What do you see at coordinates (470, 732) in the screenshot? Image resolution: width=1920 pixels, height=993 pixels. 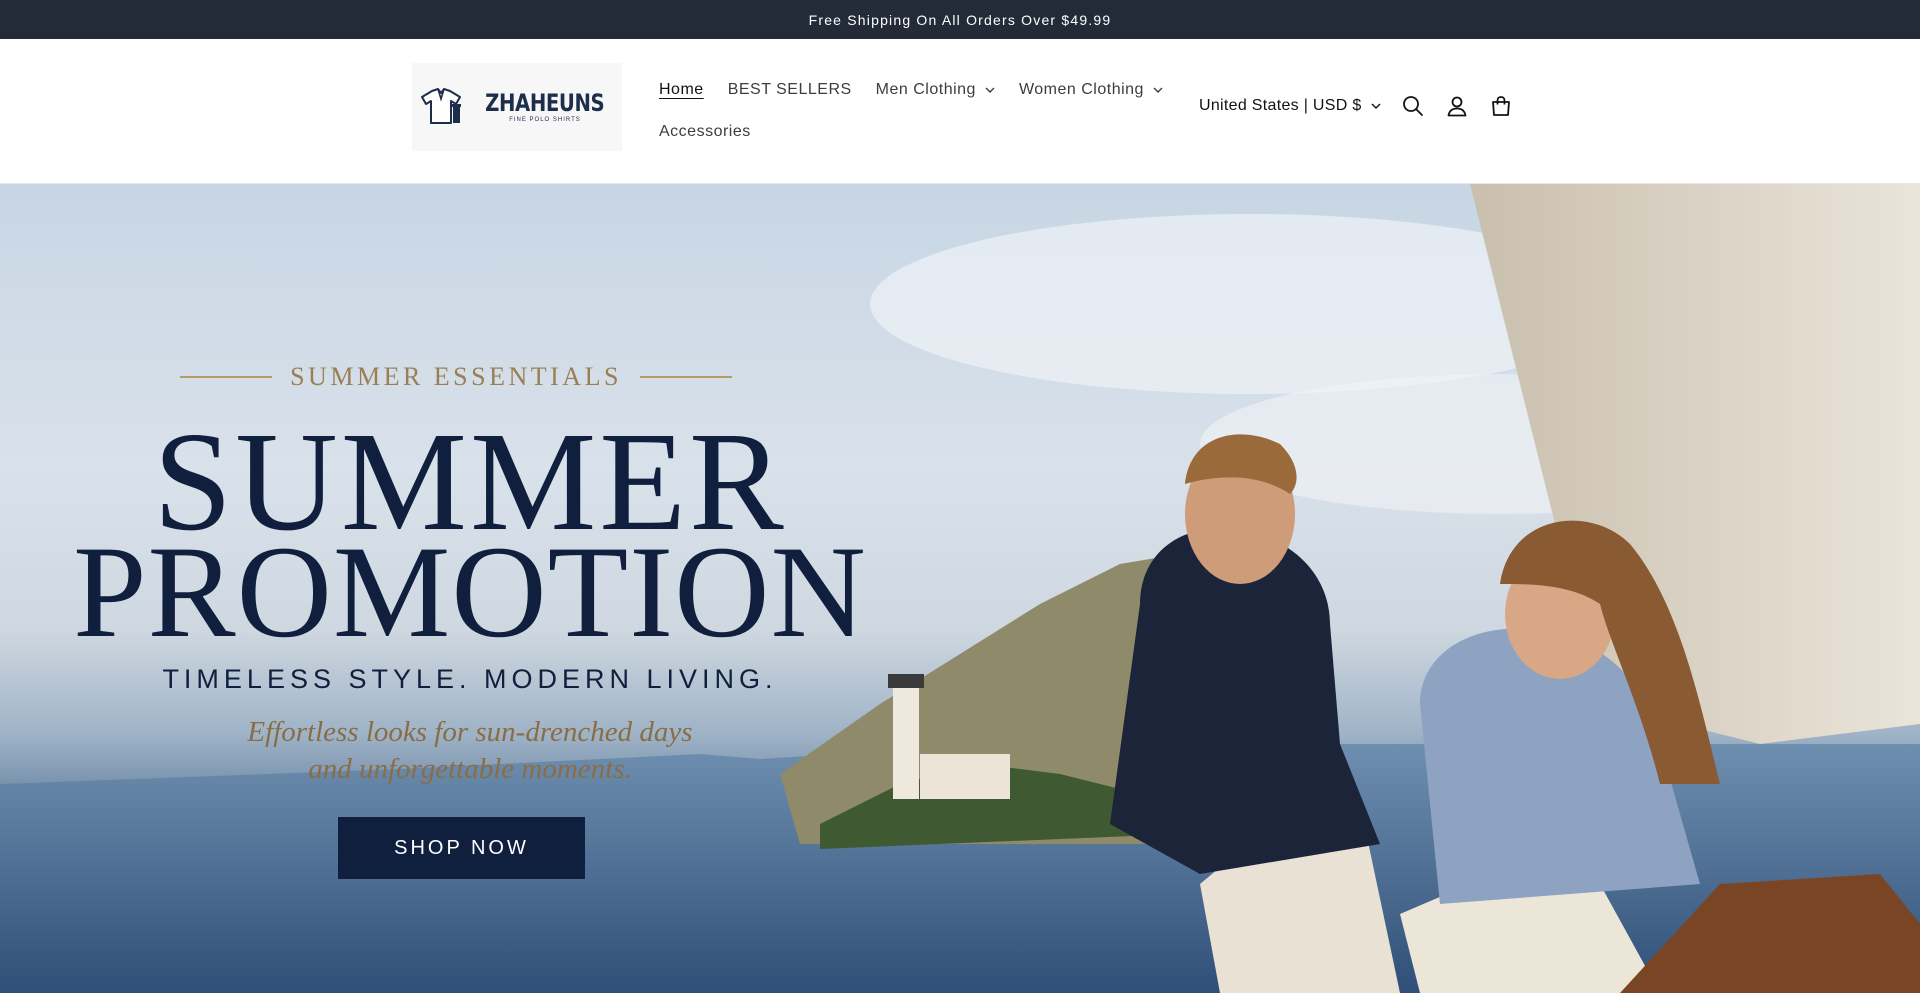 I see `hero-subtitle-line-1: Effortless looks for sun-drenched days` at bounding box center [470, 732].